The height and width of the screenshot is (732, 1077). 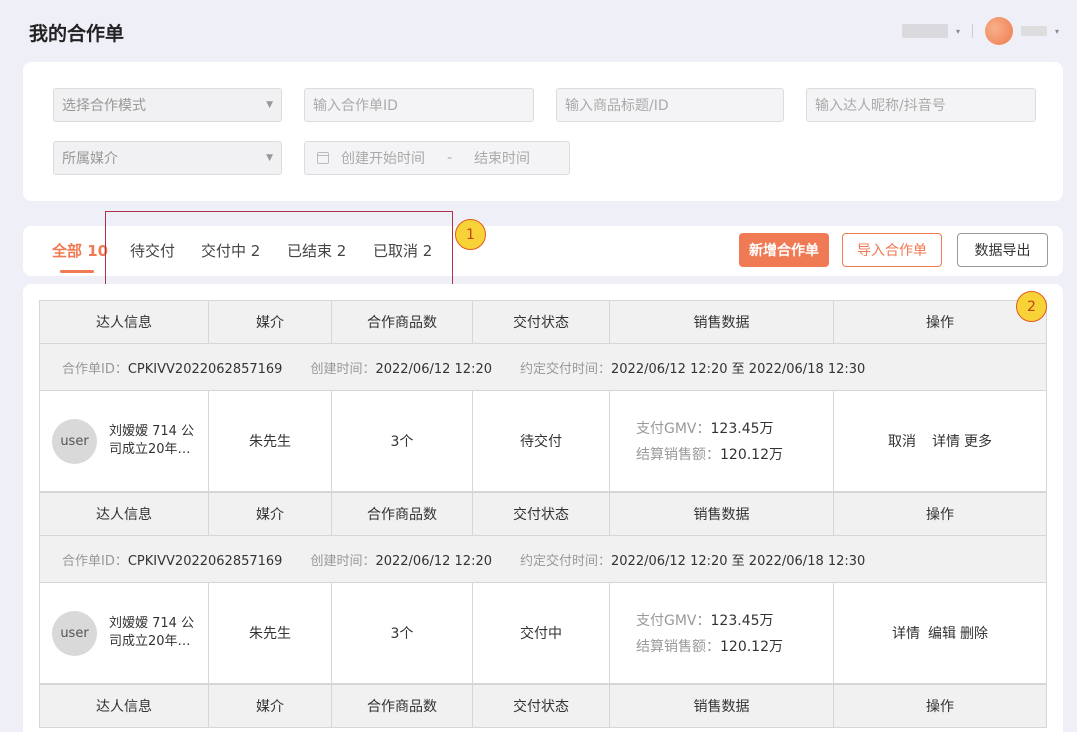 What do you see at coordinates (902, 441) in the screenshot?
I see `cancel-link: 取消` at bounding box center [902, 441].